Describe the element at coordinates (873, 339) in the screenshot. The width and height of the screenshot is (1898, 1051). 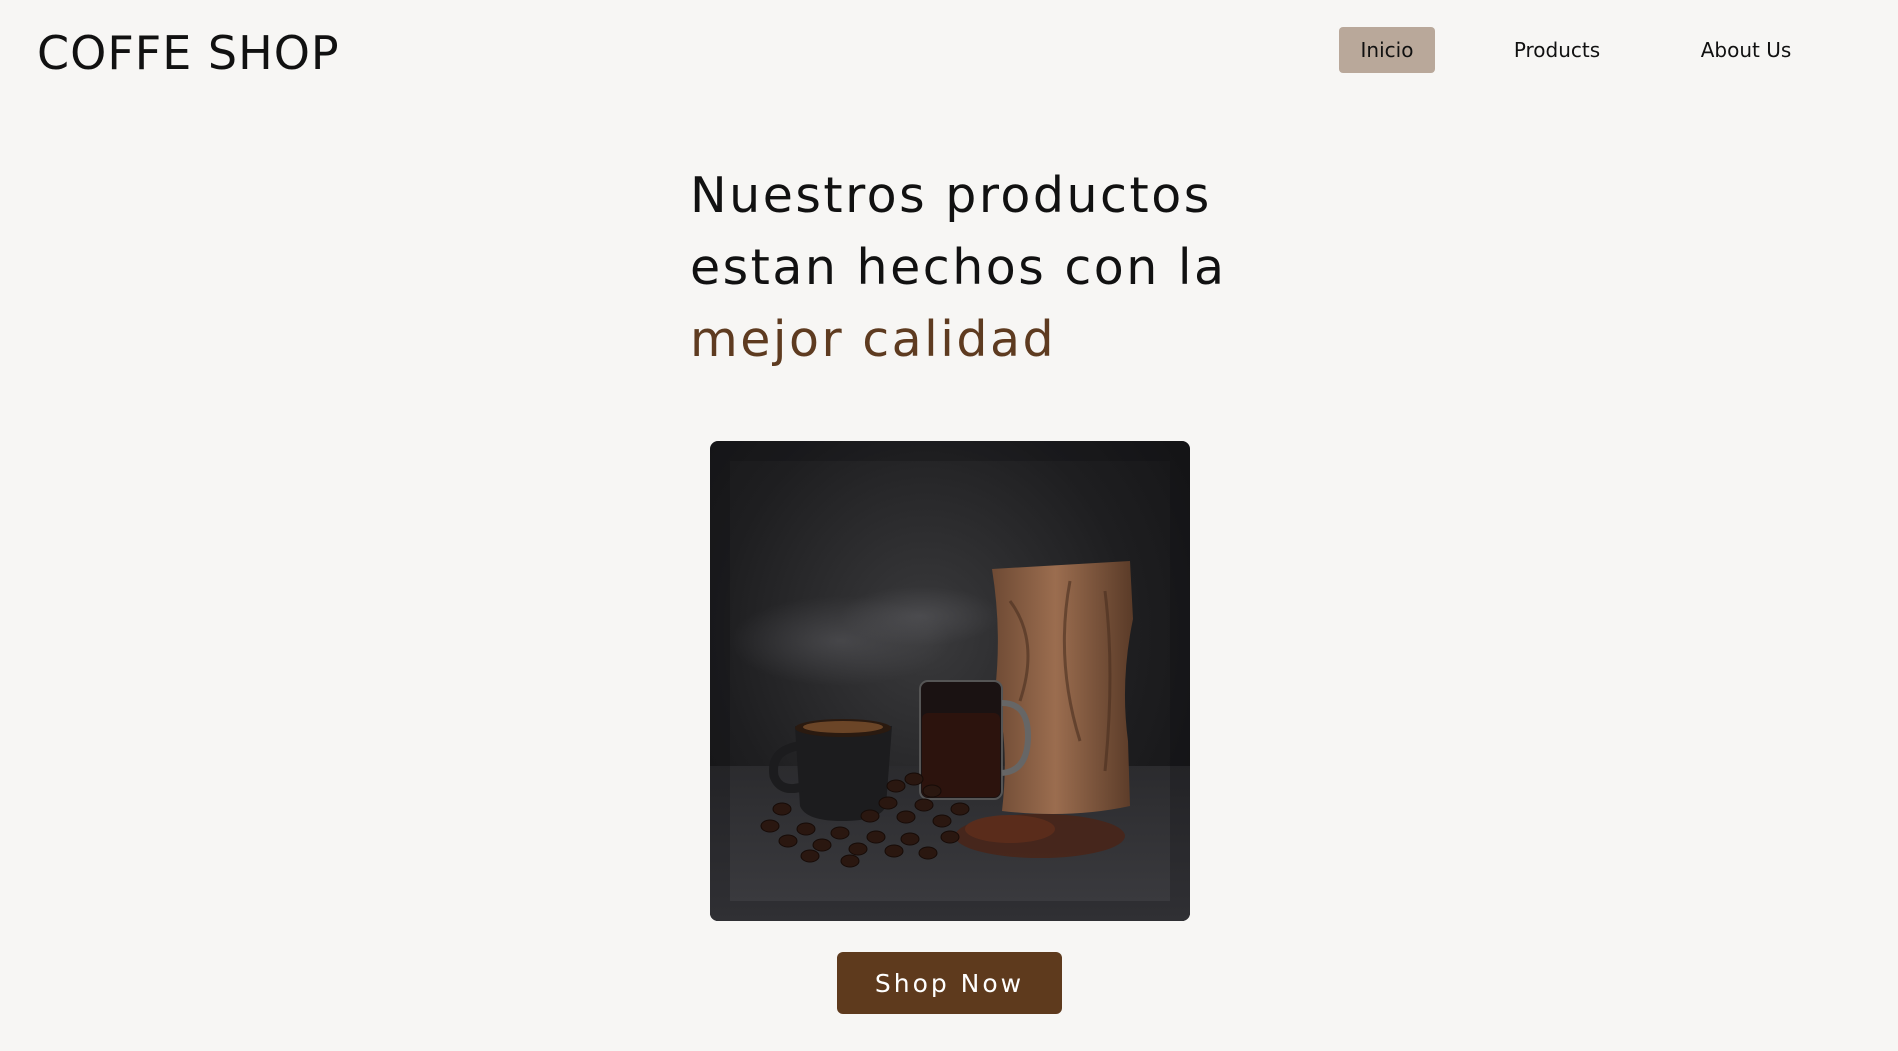
I see `hero-accent-line: mejor calidad` at that location.